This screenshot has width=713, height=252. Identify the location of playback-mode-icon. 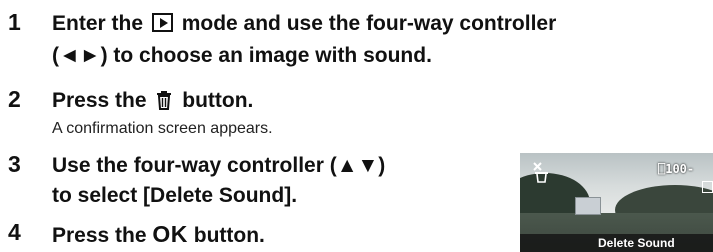
(162, 22).